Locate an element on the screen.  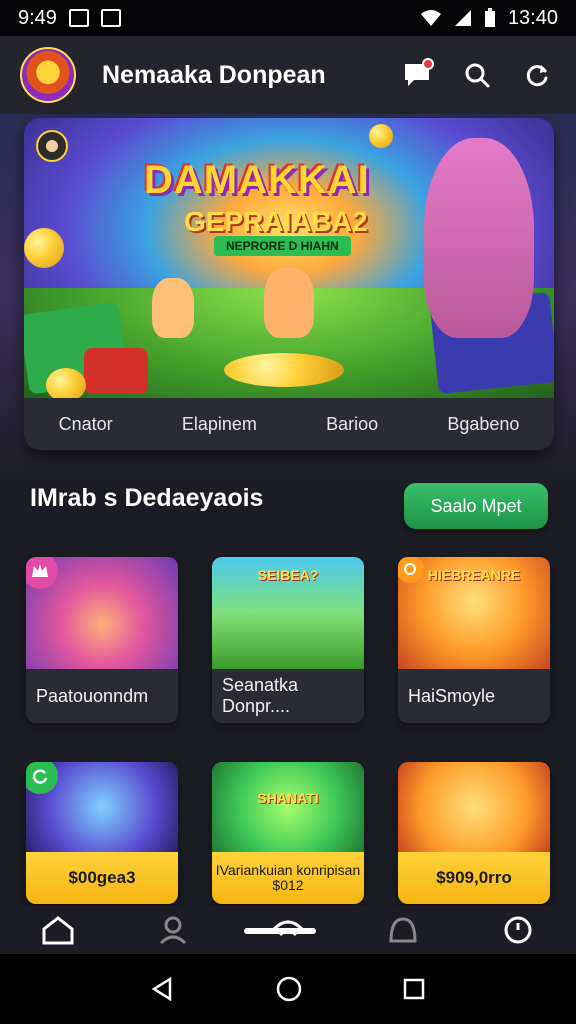
card-artwork is located at coordinates (474, 807).